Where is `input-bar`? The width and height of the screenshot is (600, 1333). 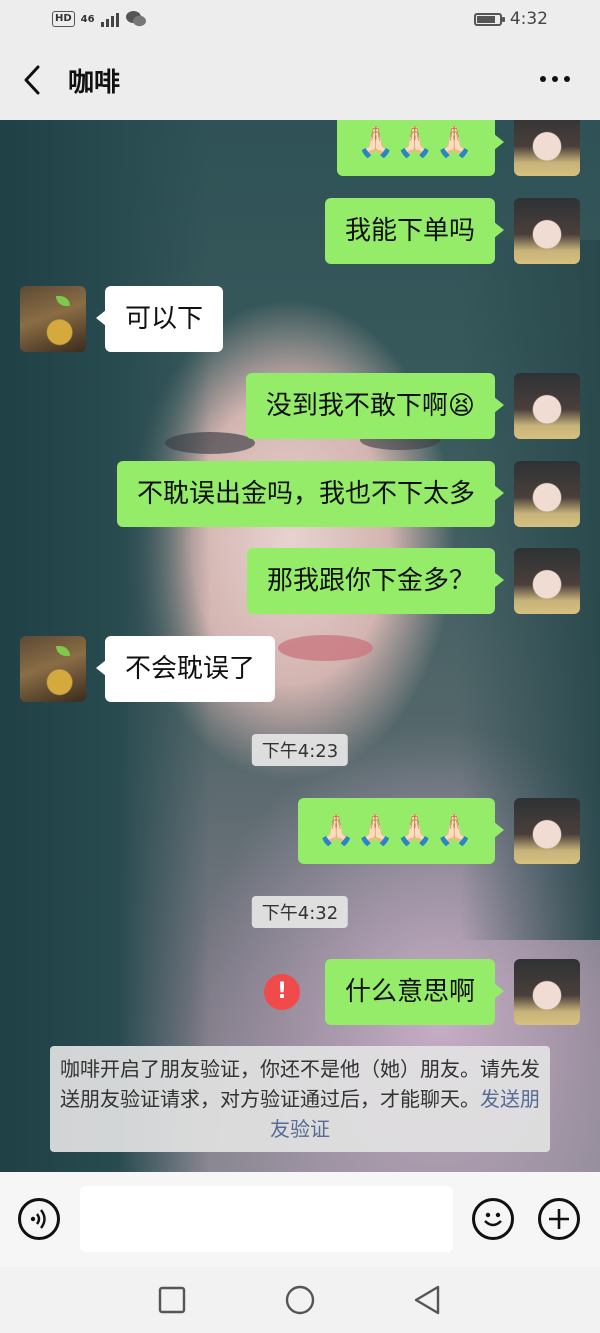
input-bar is located at coordinates (300, 1219).